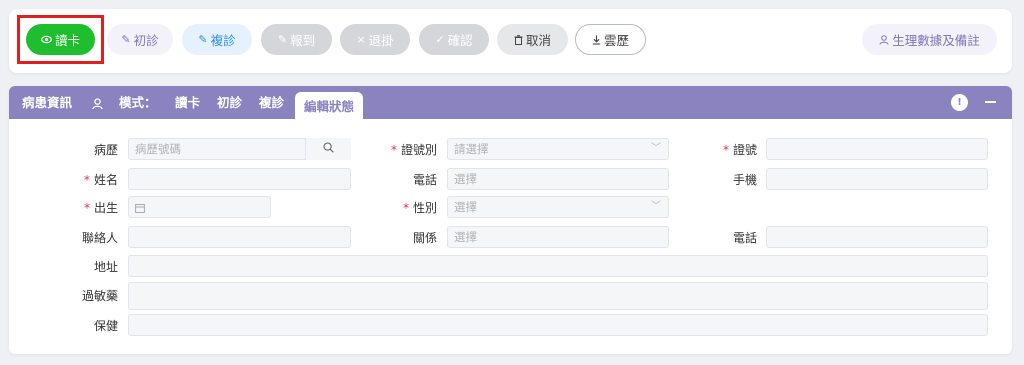 The height and width of the screenshot is (365, 1024). What do you see at coordinates (381, 40) in the screenshot?
I see `withdraw-label: 退掛` at bounding box center [381, 40].